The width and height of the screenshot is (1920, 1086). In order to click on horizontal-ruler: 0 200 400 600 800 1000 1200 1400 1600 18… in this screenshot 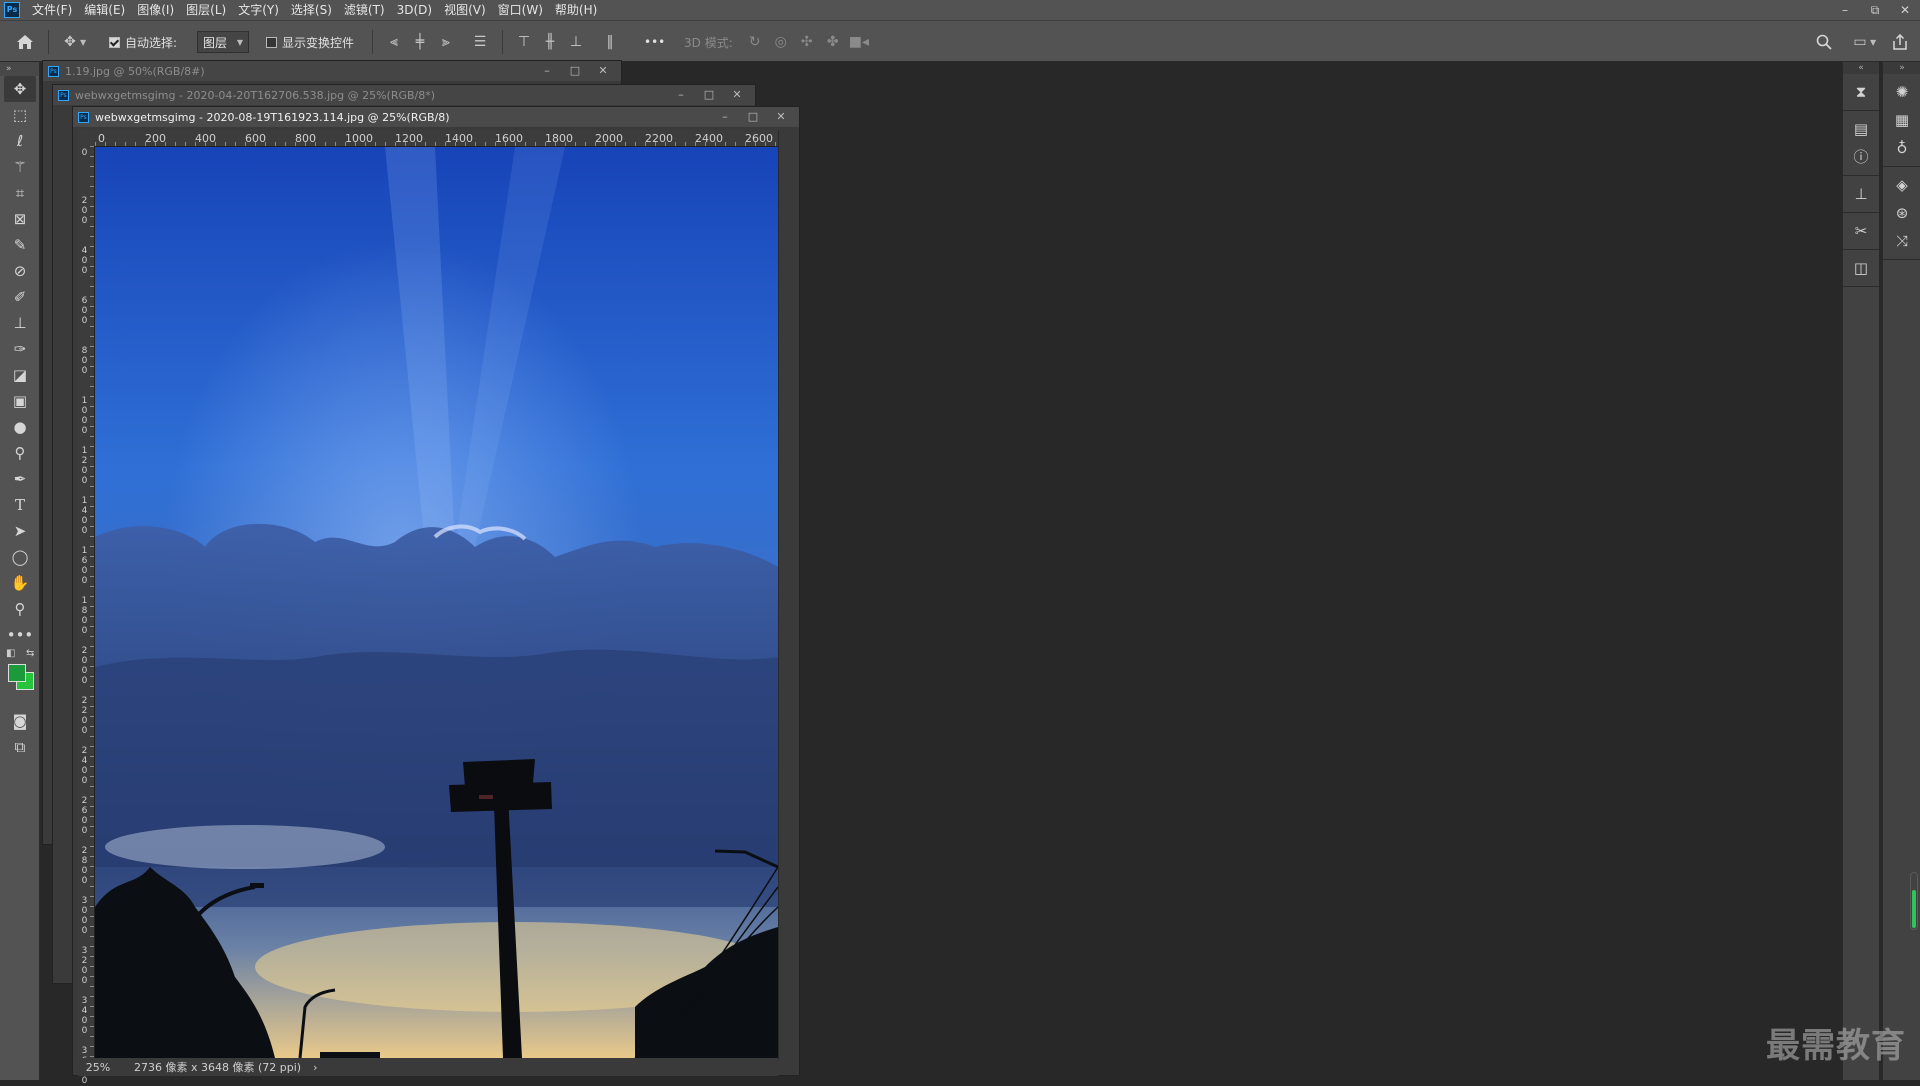, I will do `click(436, 138)`.